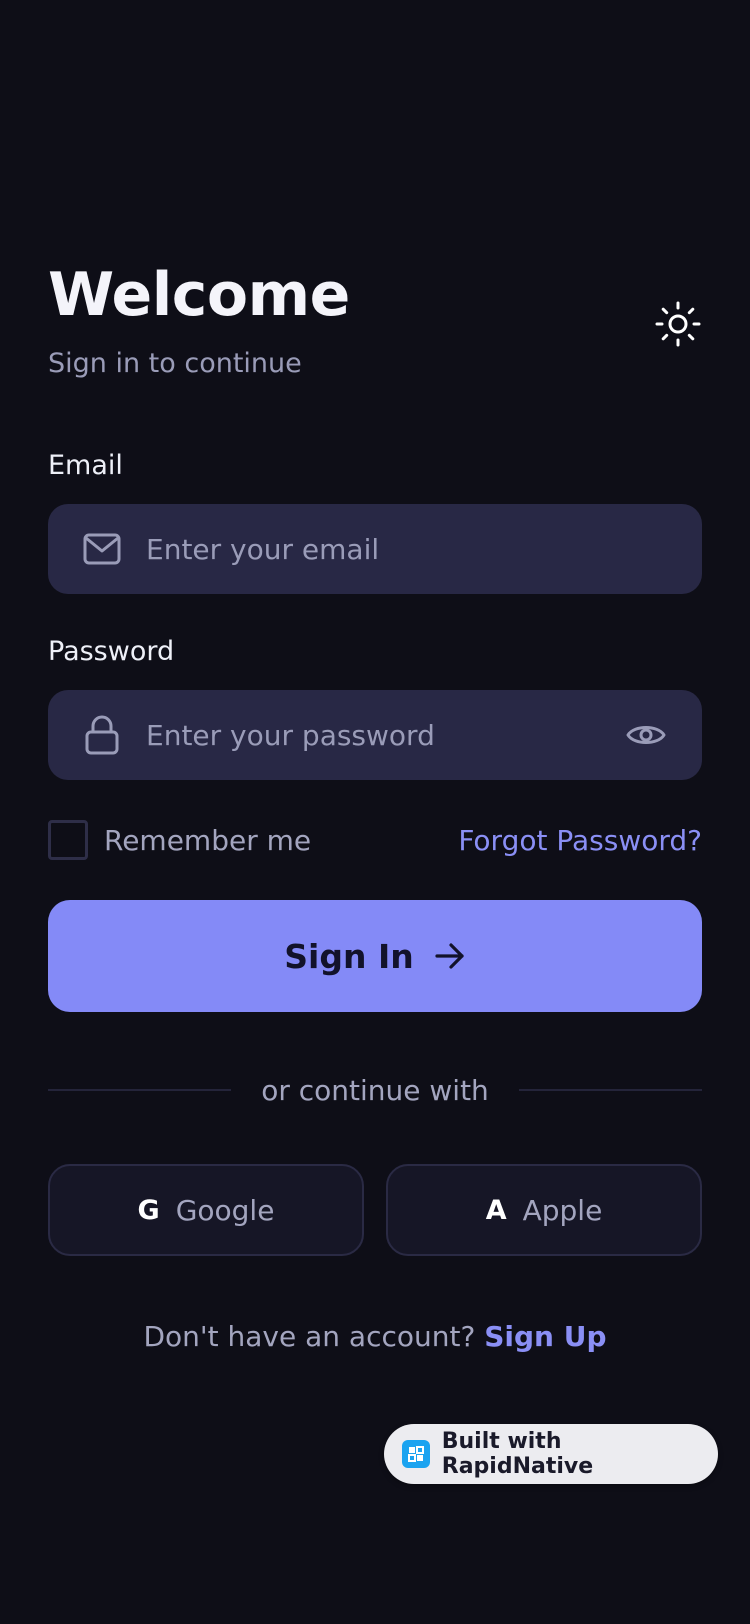 The width and height of the screenshot is (750, 1624). I want to click on divider-text: or continue with, so click(375, 1090).